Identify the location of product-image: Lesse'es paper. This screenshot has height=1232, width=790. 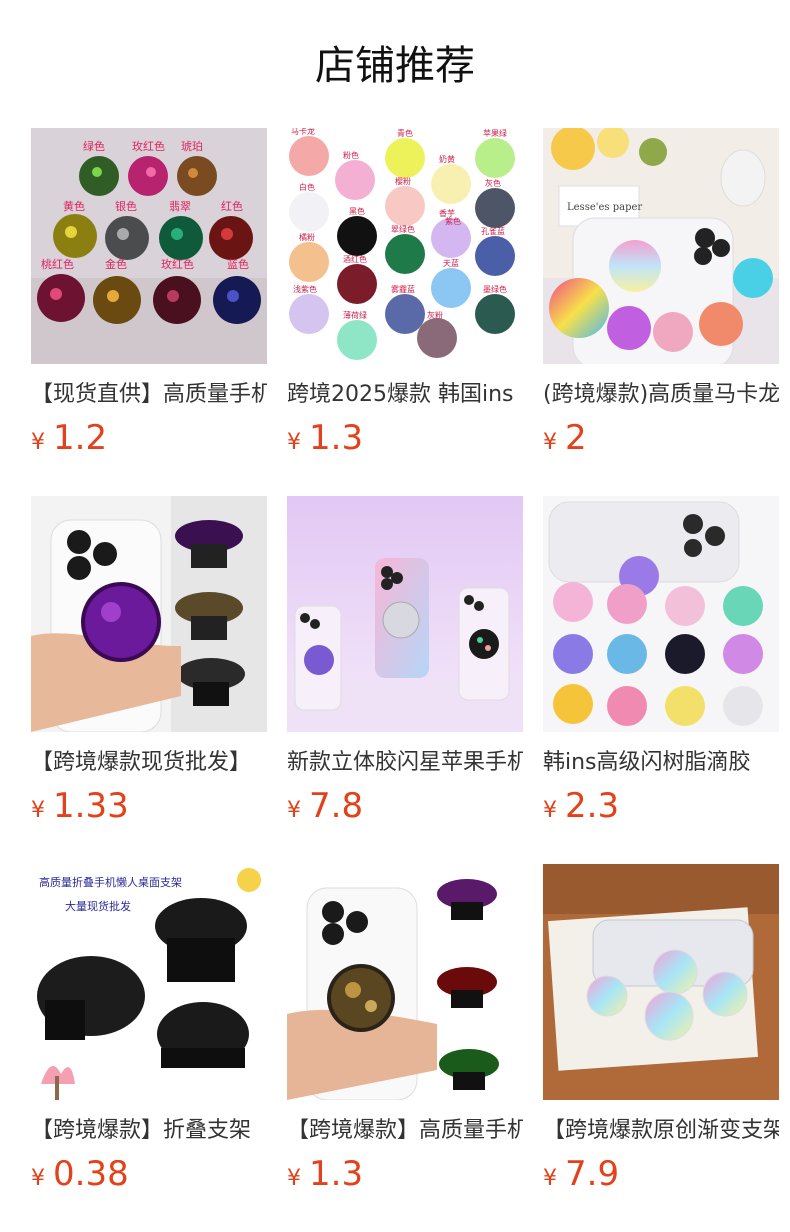
(661, 246).